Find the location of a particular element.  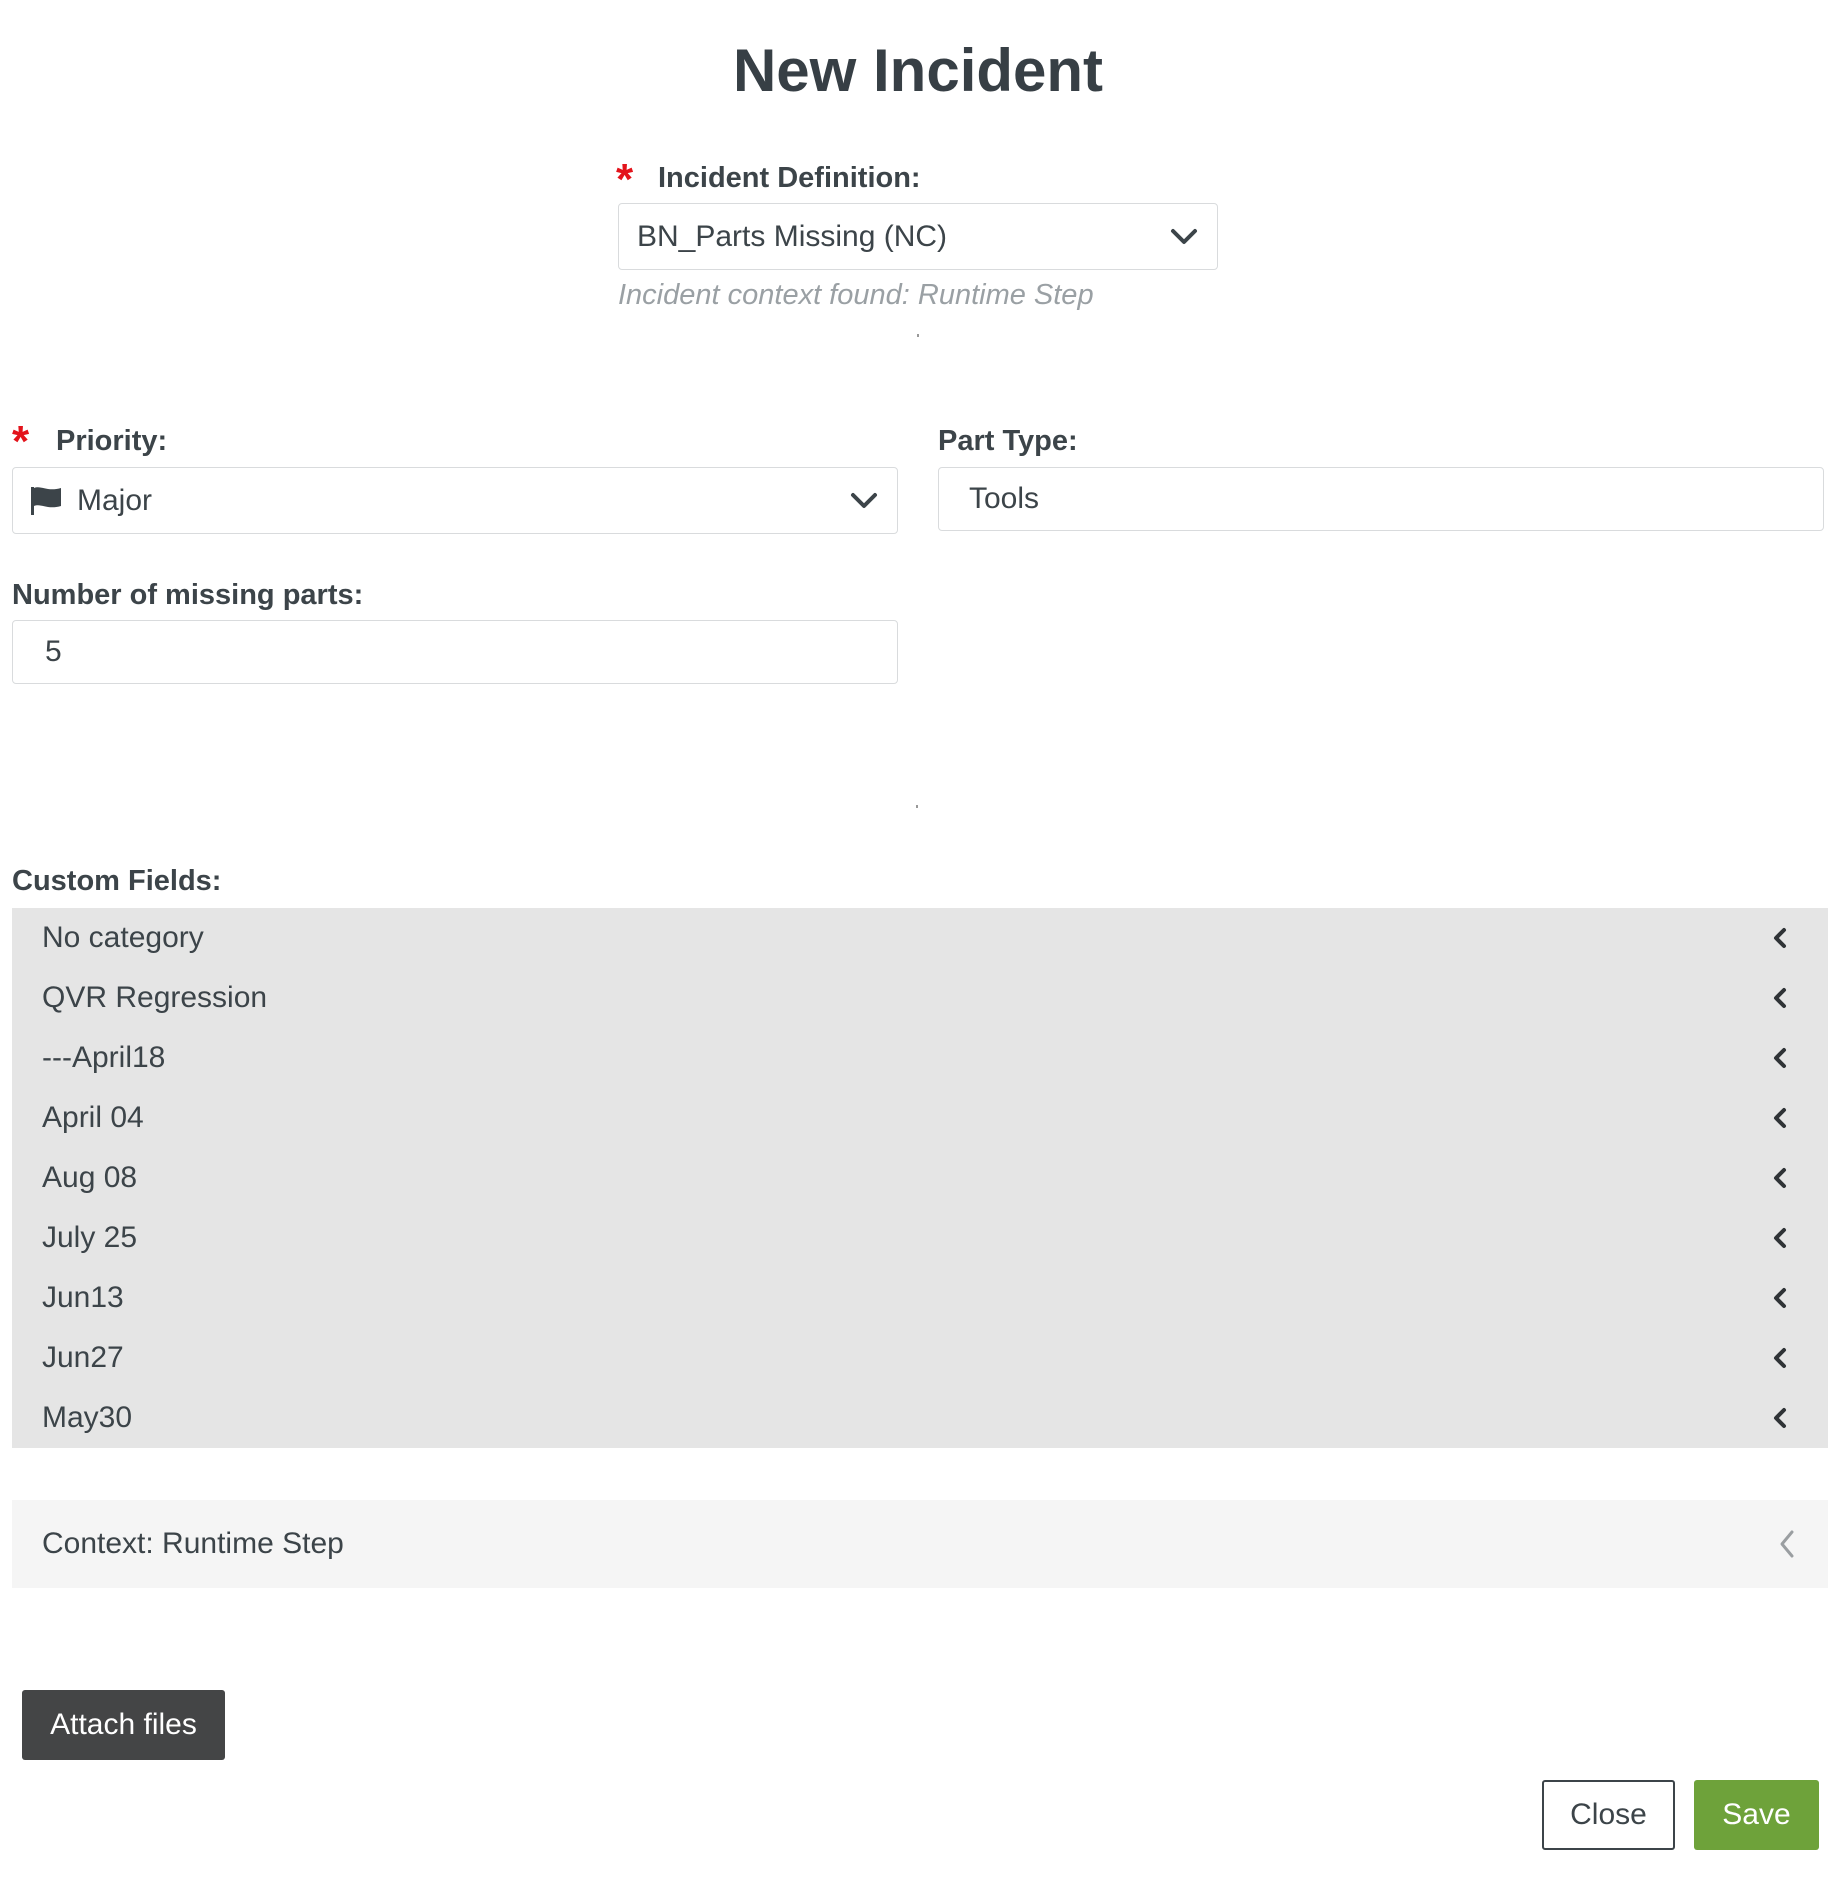

custom-field-category: May30 is located at coordinates (920, 1418).